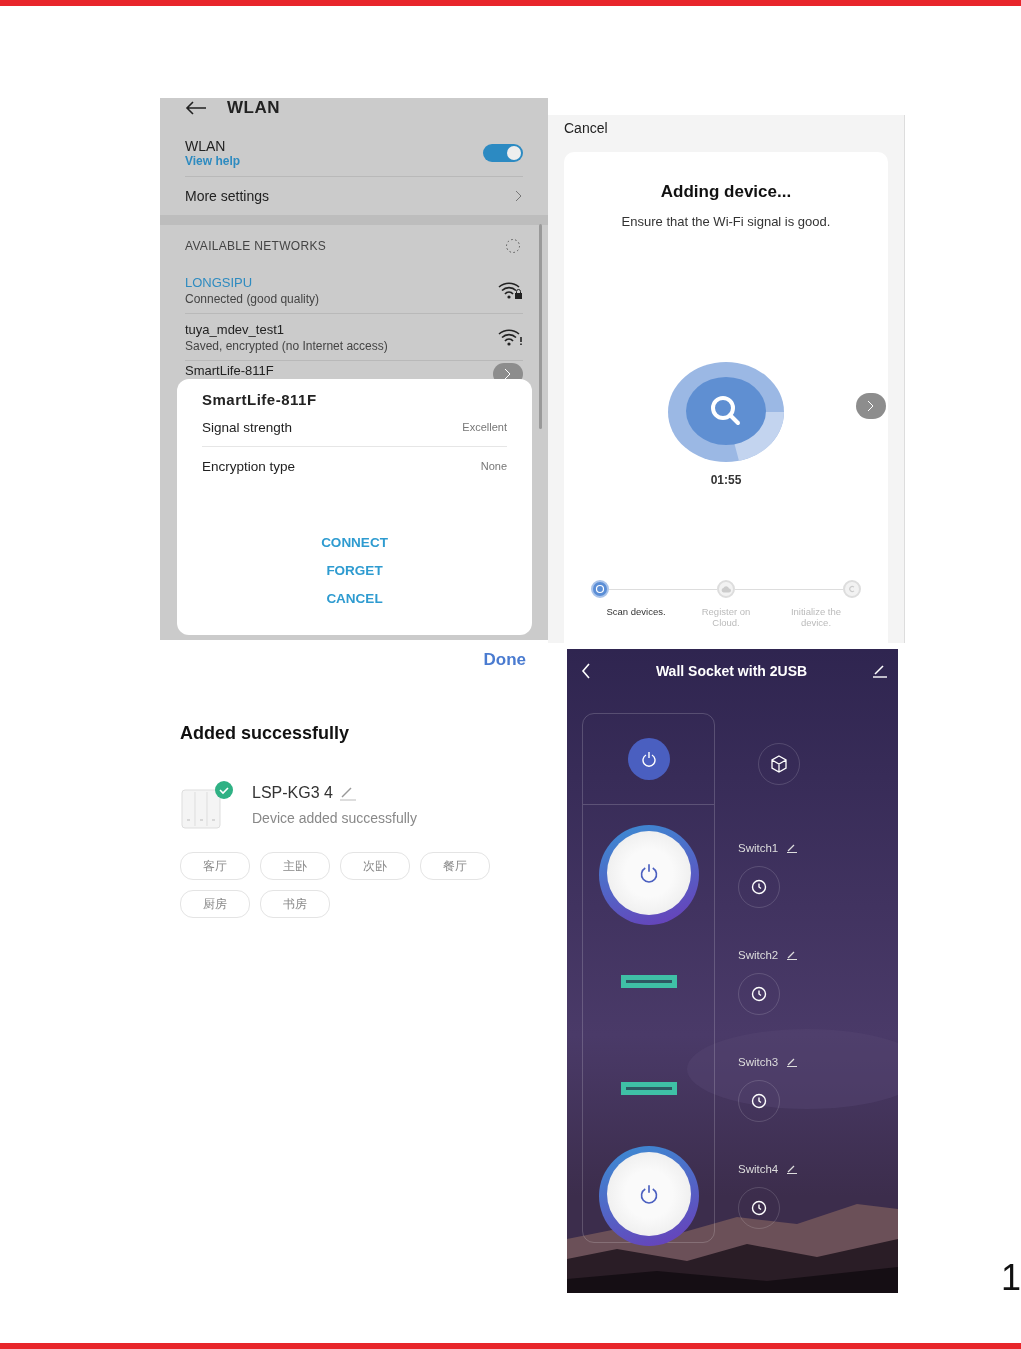 Image resolution: width=1021 pixels, height=1349 pixels. What do you see at coordinates (455, 866) in the screenshot?
I see `room-chip: 餐厅` at bounding box center [455, 866].